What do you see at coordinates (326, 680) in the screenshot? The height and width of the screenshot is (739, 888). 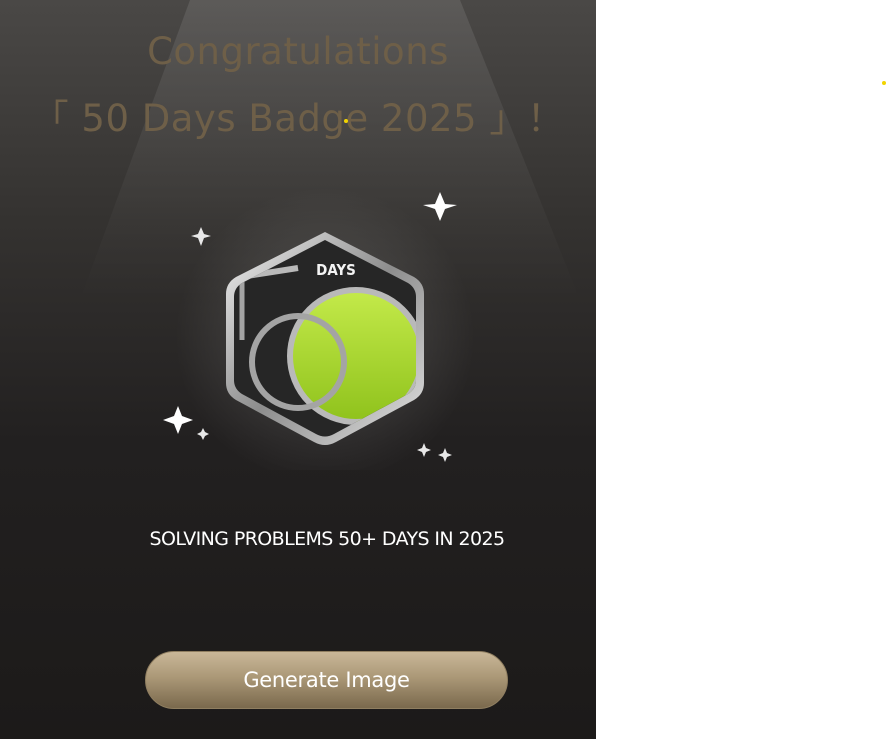 I see `generate-image-button: Generate Image` at bounding box center [326, 680].